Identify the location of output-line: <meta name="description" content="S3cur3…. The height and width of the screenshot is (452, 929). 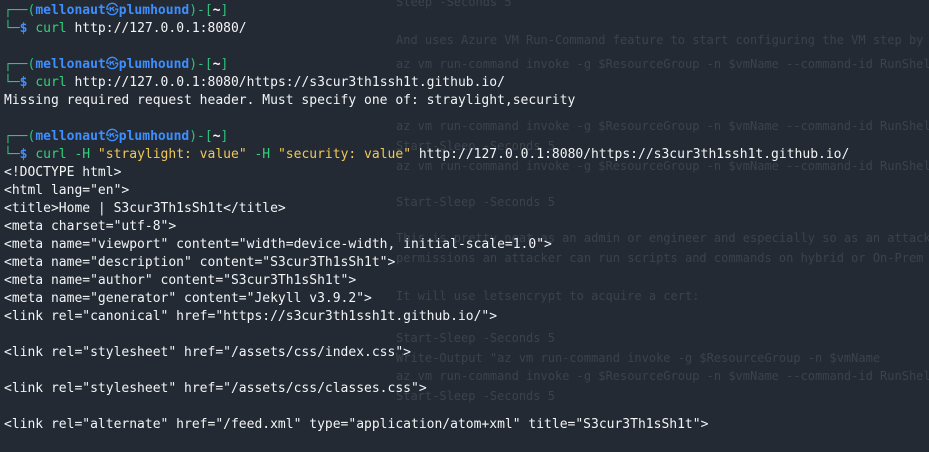
(200, 262).